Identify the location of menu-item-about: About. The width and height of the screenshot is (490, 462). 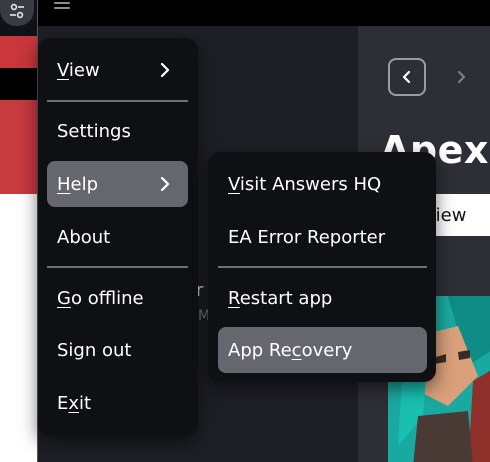
(117, 237).